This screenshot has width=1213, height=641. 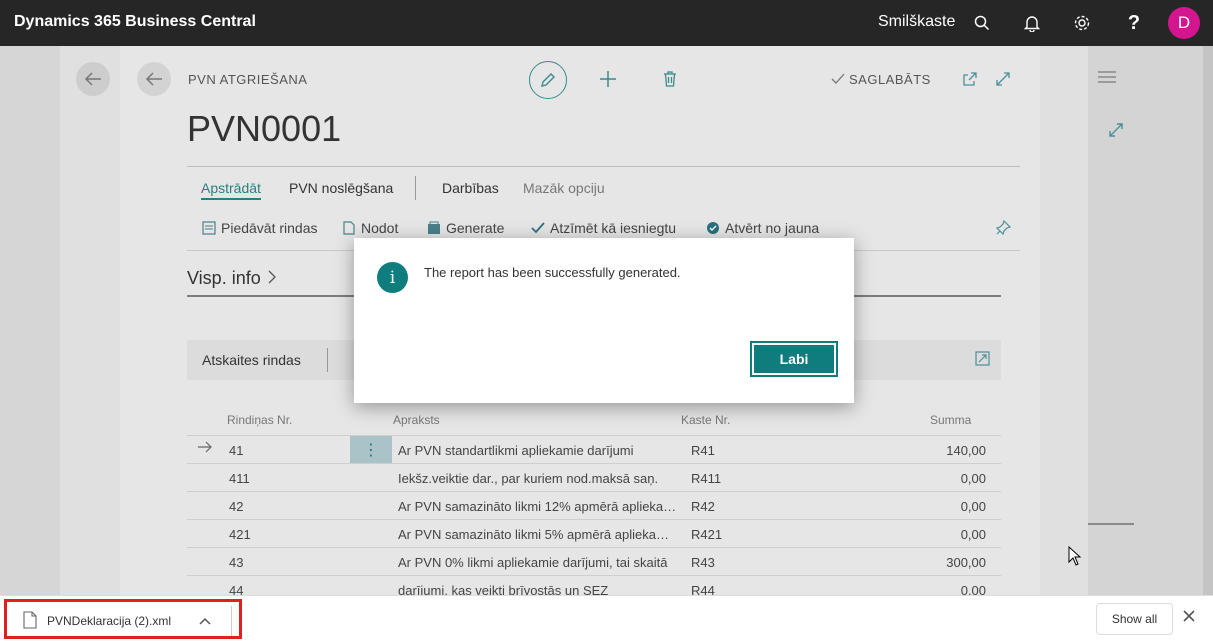 I want to click on column-header-line-no: Rindiņas Nr., so click(x=259, y=420).